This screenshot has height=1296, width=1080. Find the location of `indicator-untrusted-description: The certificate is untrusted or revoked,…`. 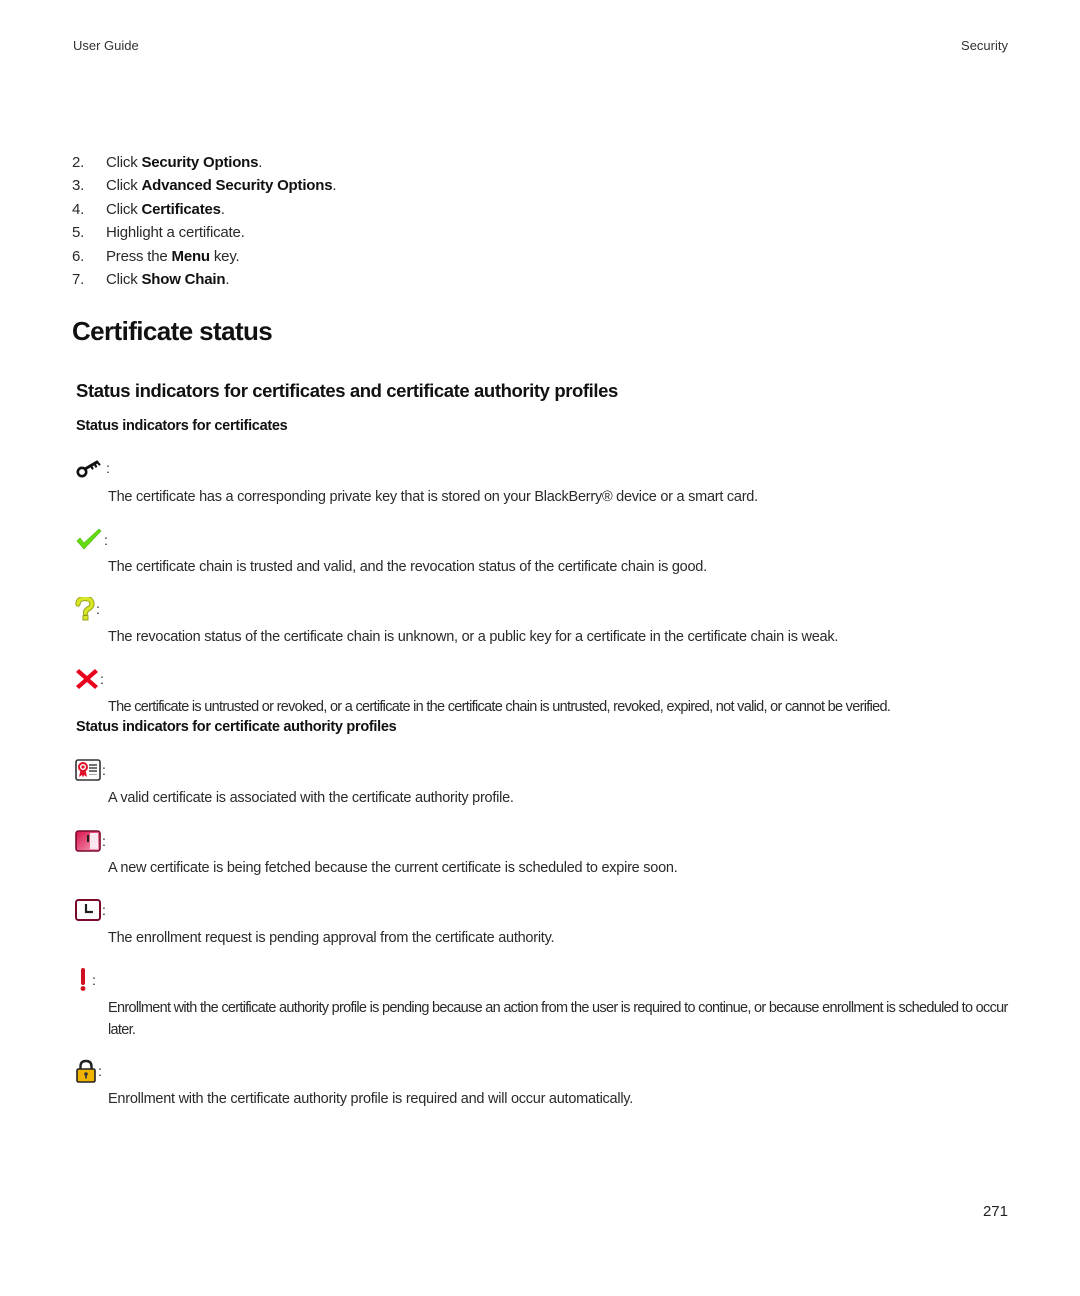

indicator-untrusted-description: The certificate is untrusted or revoked,… is located at coordinates (499, 707).